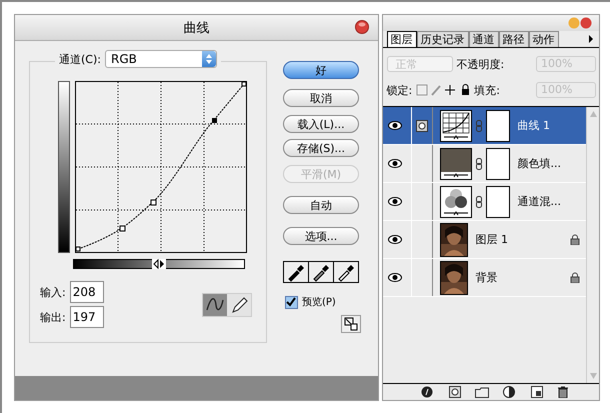  I want to click on stepper-icon, so click(208, 59).